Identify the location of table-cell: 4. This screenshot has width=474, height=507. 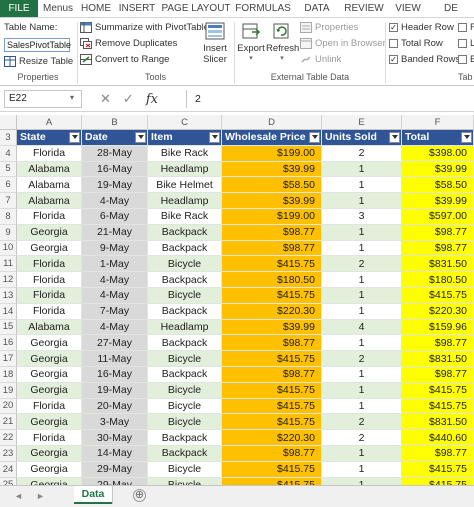
(362, 327).